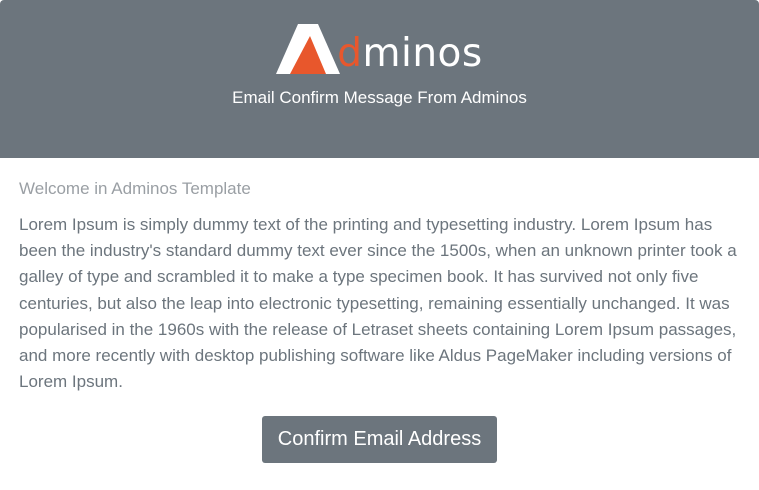 This screenshot has height=490, width=759. I want to click on adminos-logo: dminos, so click(379, 46).